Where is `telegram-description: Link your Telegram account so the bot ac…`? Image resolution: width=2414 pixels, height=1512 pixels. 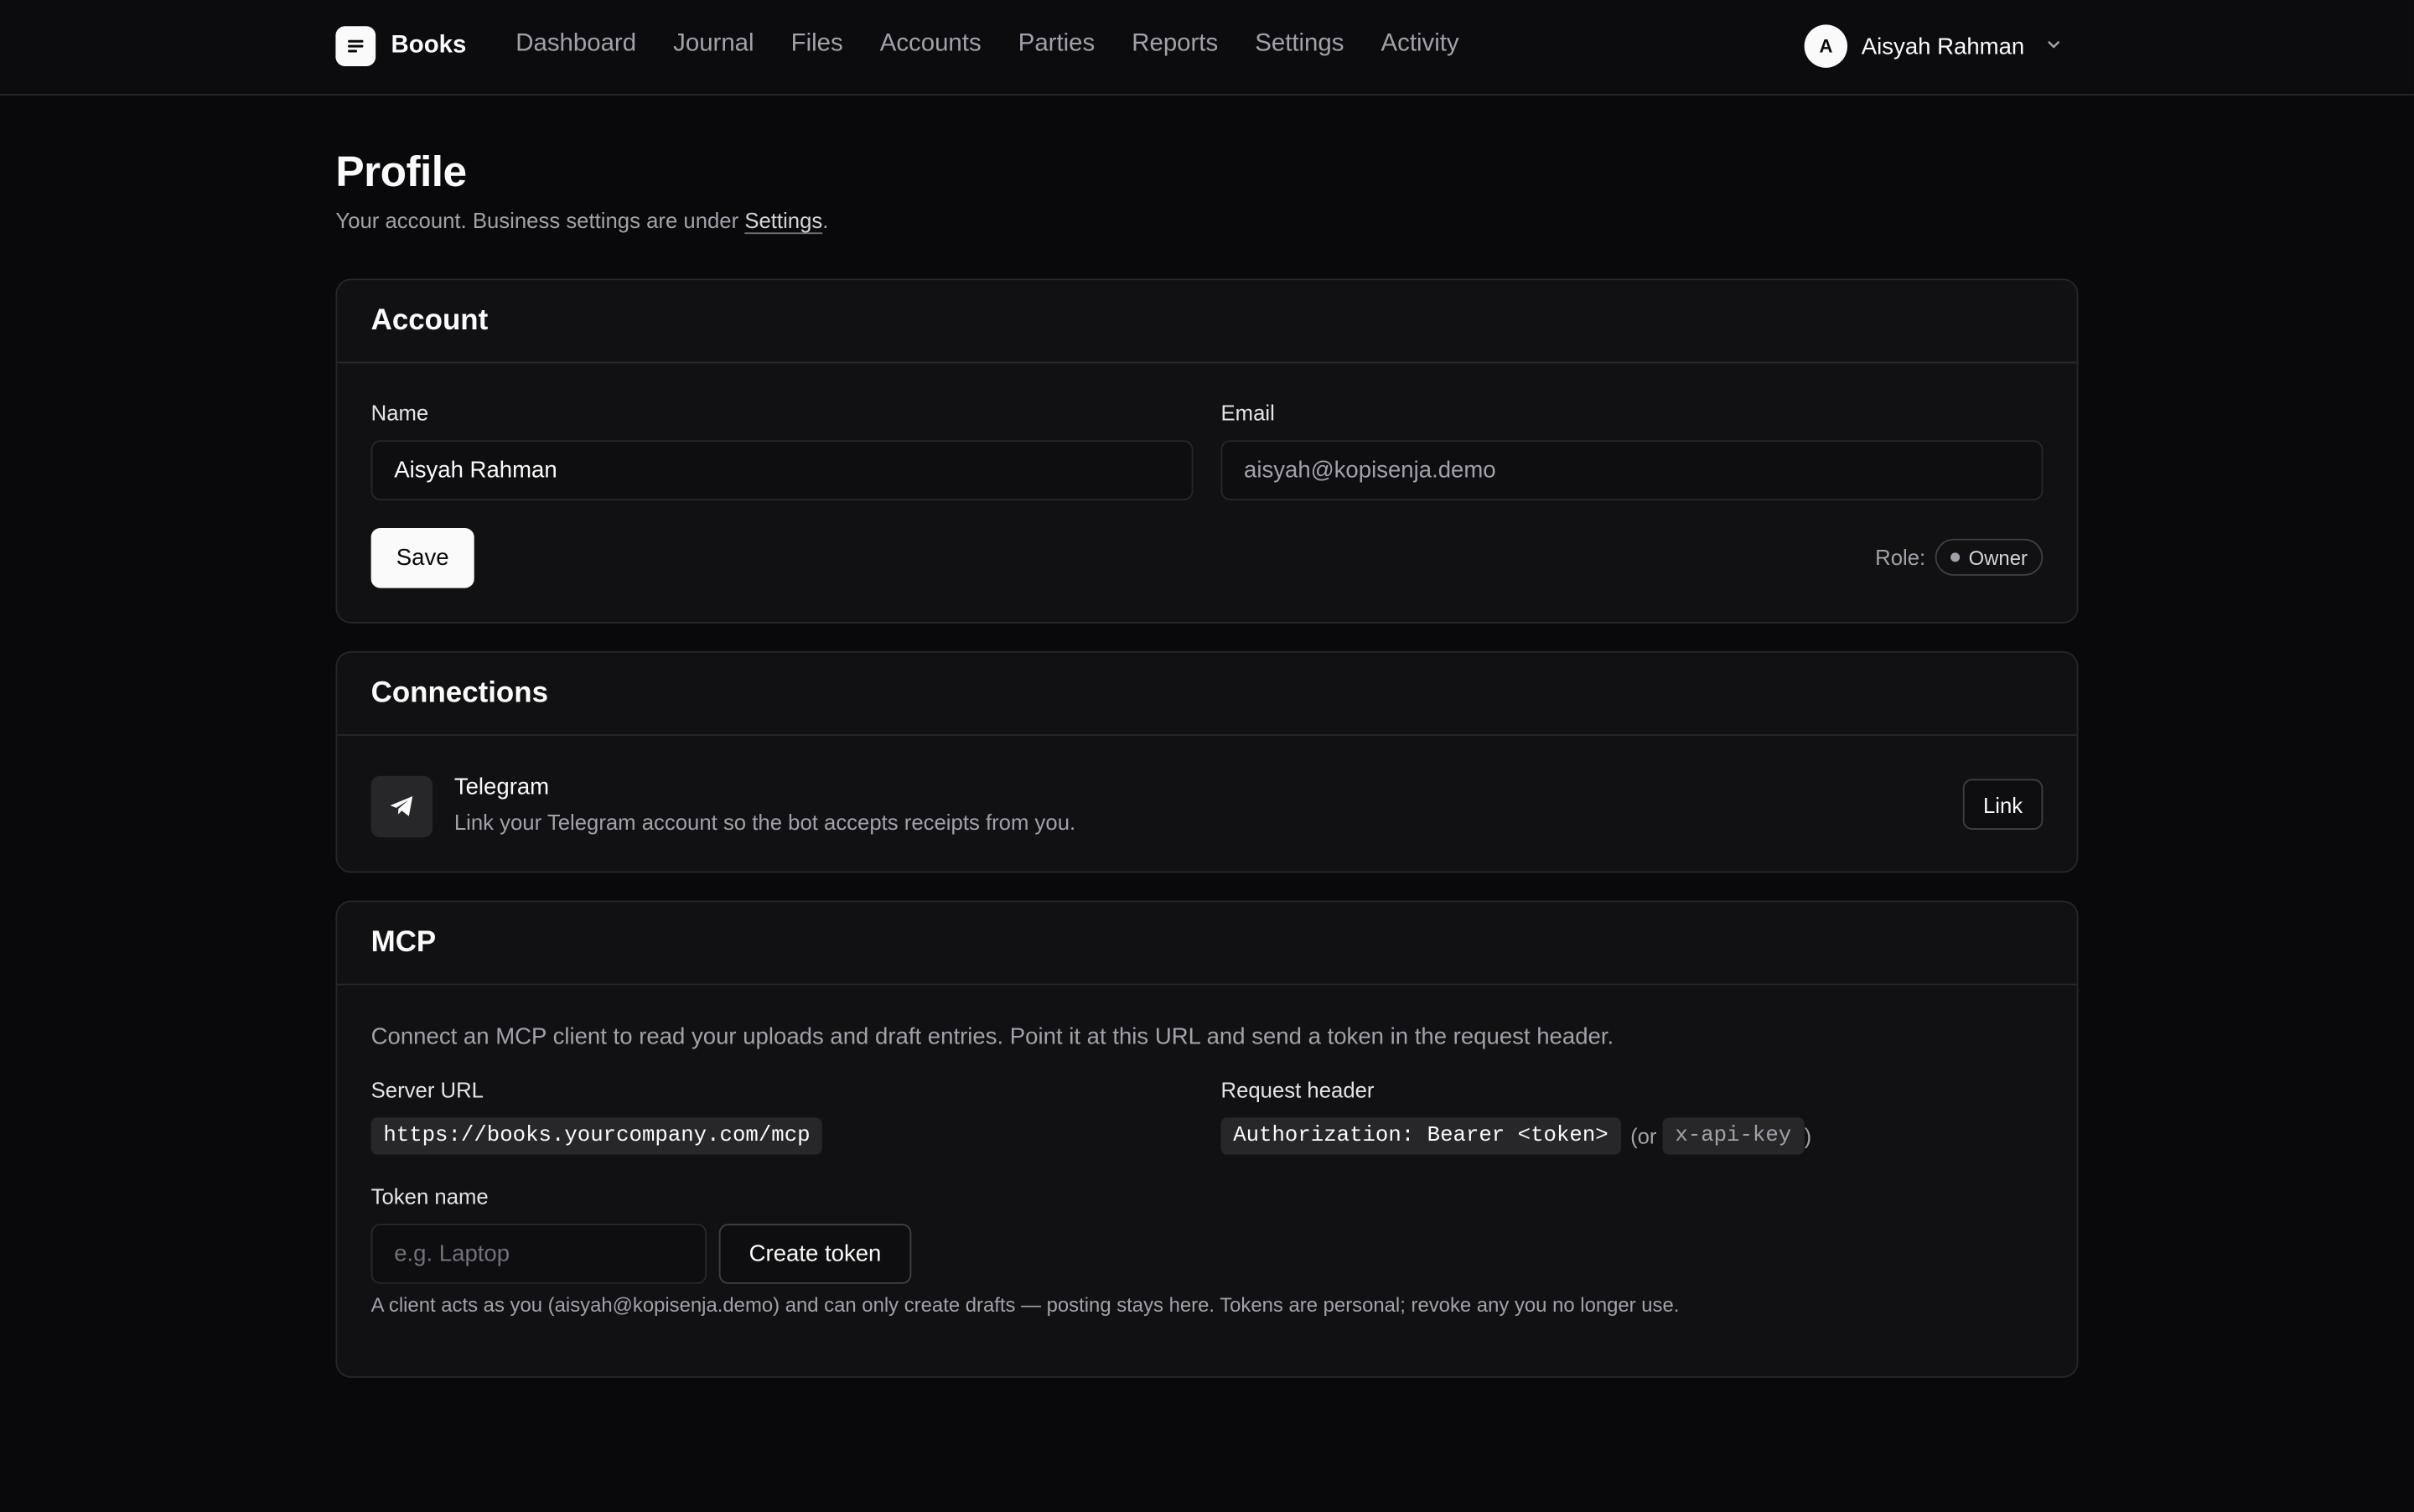
telegram-description: Link your Telegram account so the bot ac… is located at coordinates (765, 822).